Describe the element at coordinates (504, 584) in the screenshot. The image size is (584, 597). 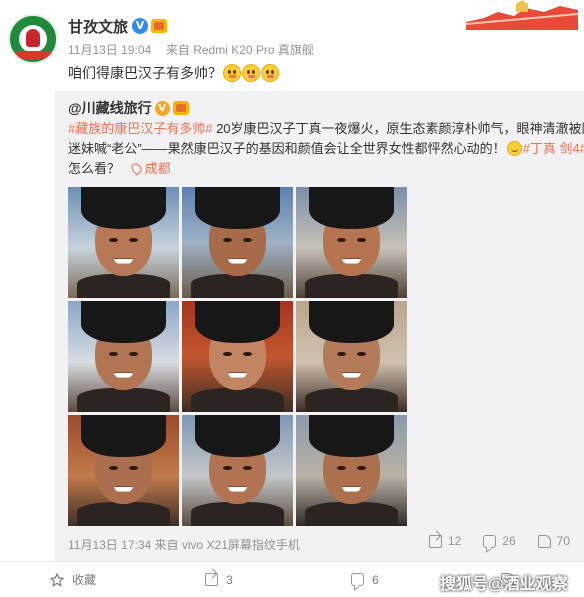
I see `sohu-watermark: 搜狐号@酒业观察` at that location.